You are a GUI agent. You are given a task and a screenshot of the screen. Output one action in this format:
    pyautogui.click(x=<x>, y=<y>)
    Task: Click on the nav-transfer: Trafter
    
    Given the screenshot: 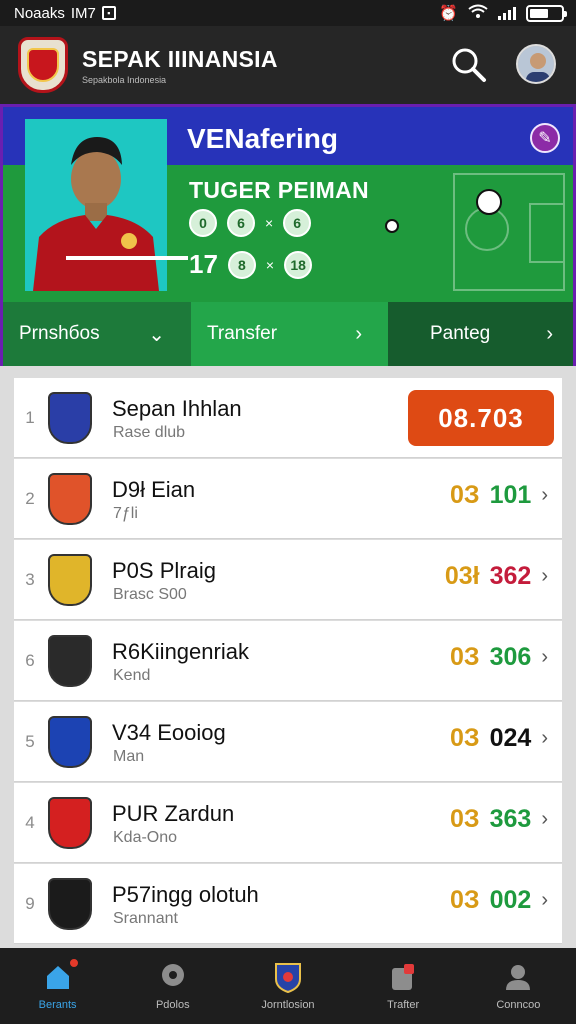 What is the action you would take?
    pyautogui.click(x=403, y=986)
    